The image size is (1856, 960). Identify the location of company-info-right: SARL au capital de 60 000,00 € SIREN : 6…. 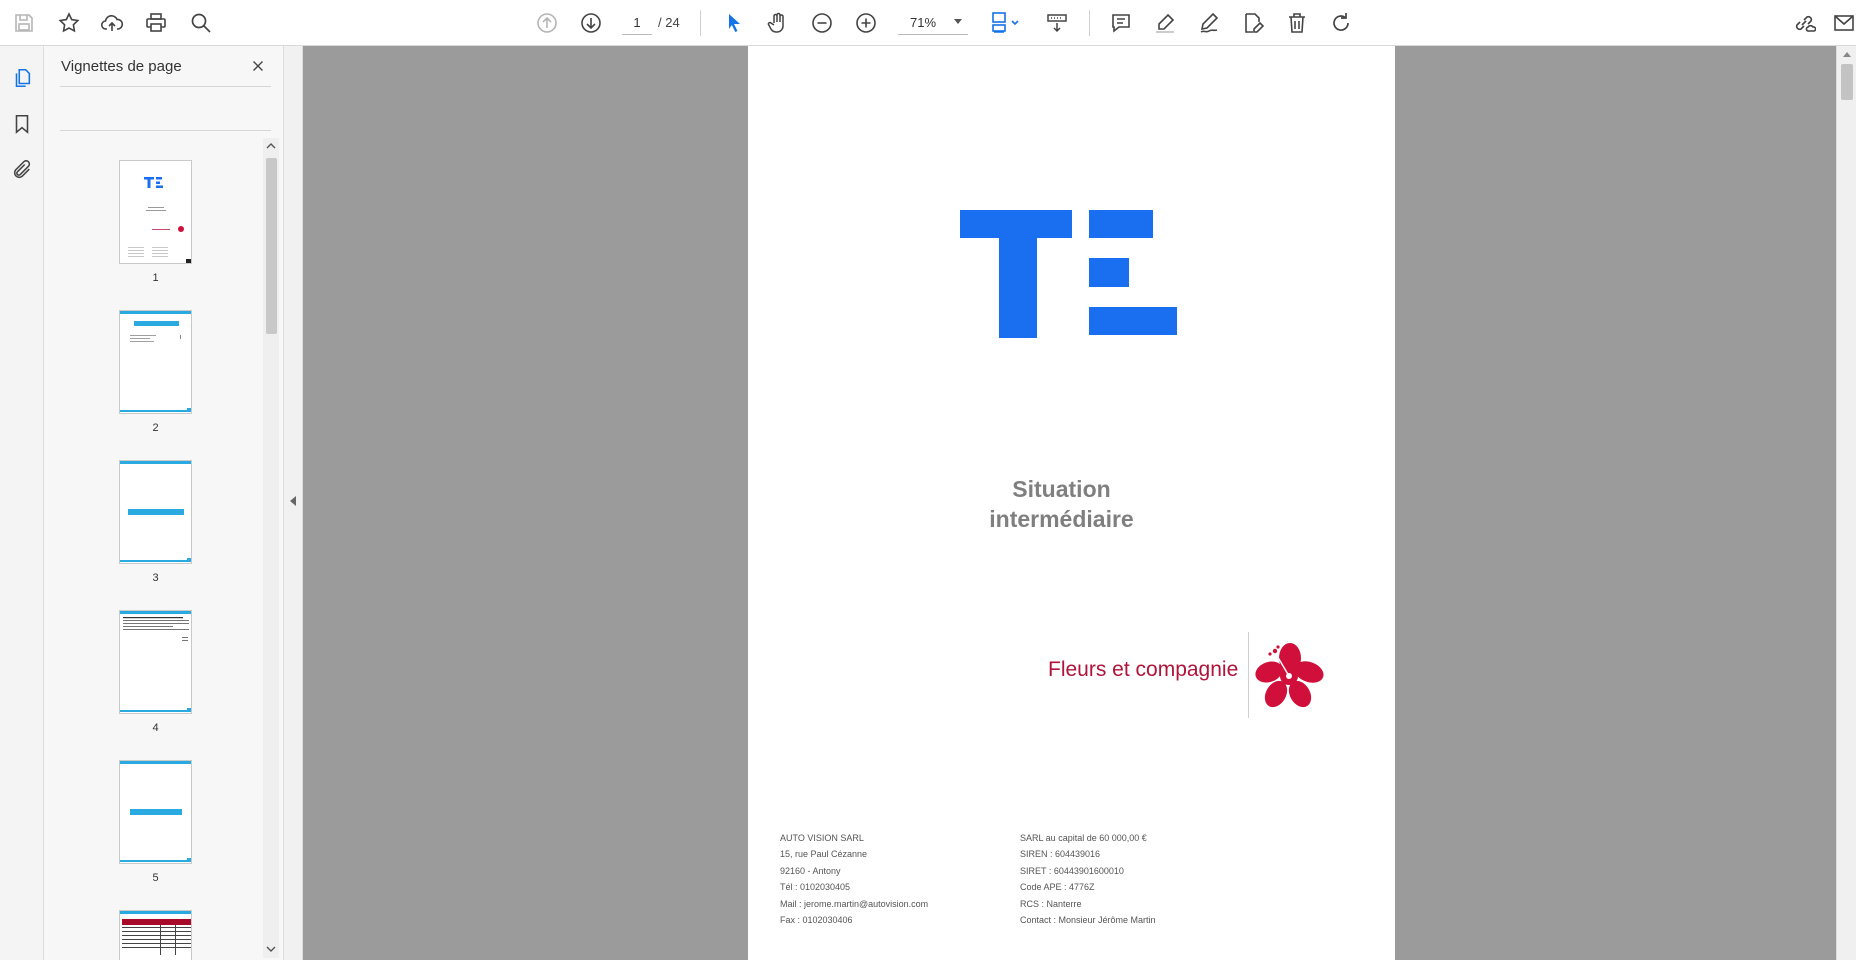
(1088, 879).